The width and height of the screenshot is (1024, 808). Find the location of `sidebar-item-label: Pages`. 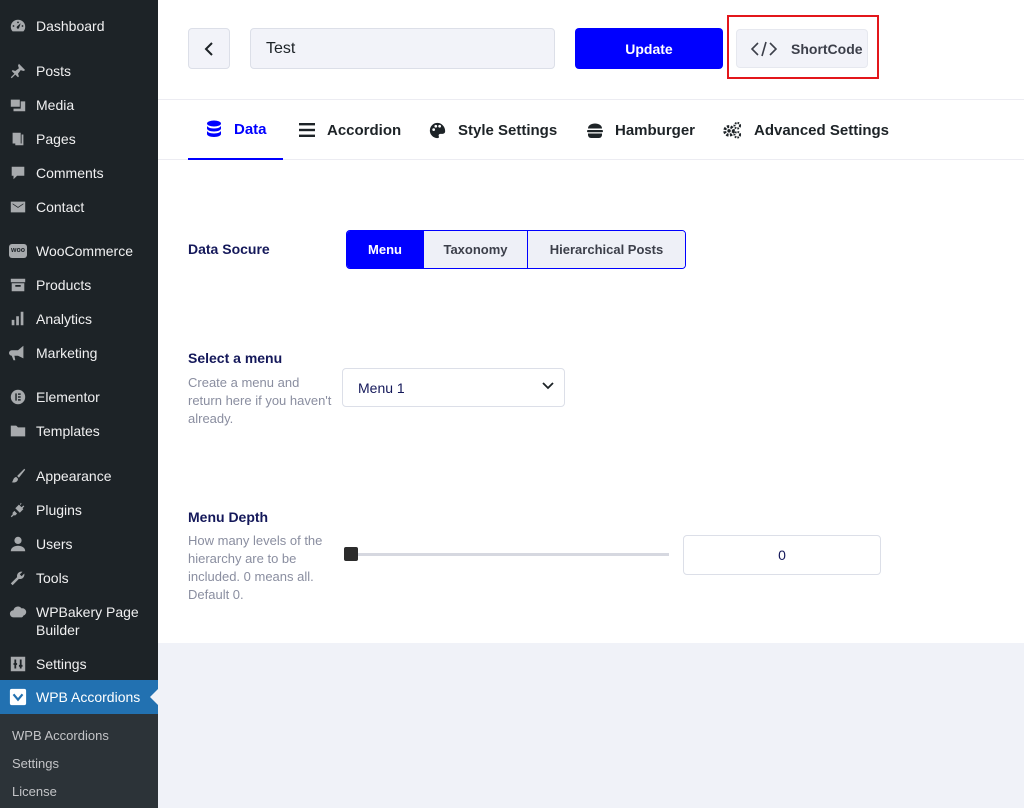

sidebar-item-label: Pages is located at coordinates (56, 139).